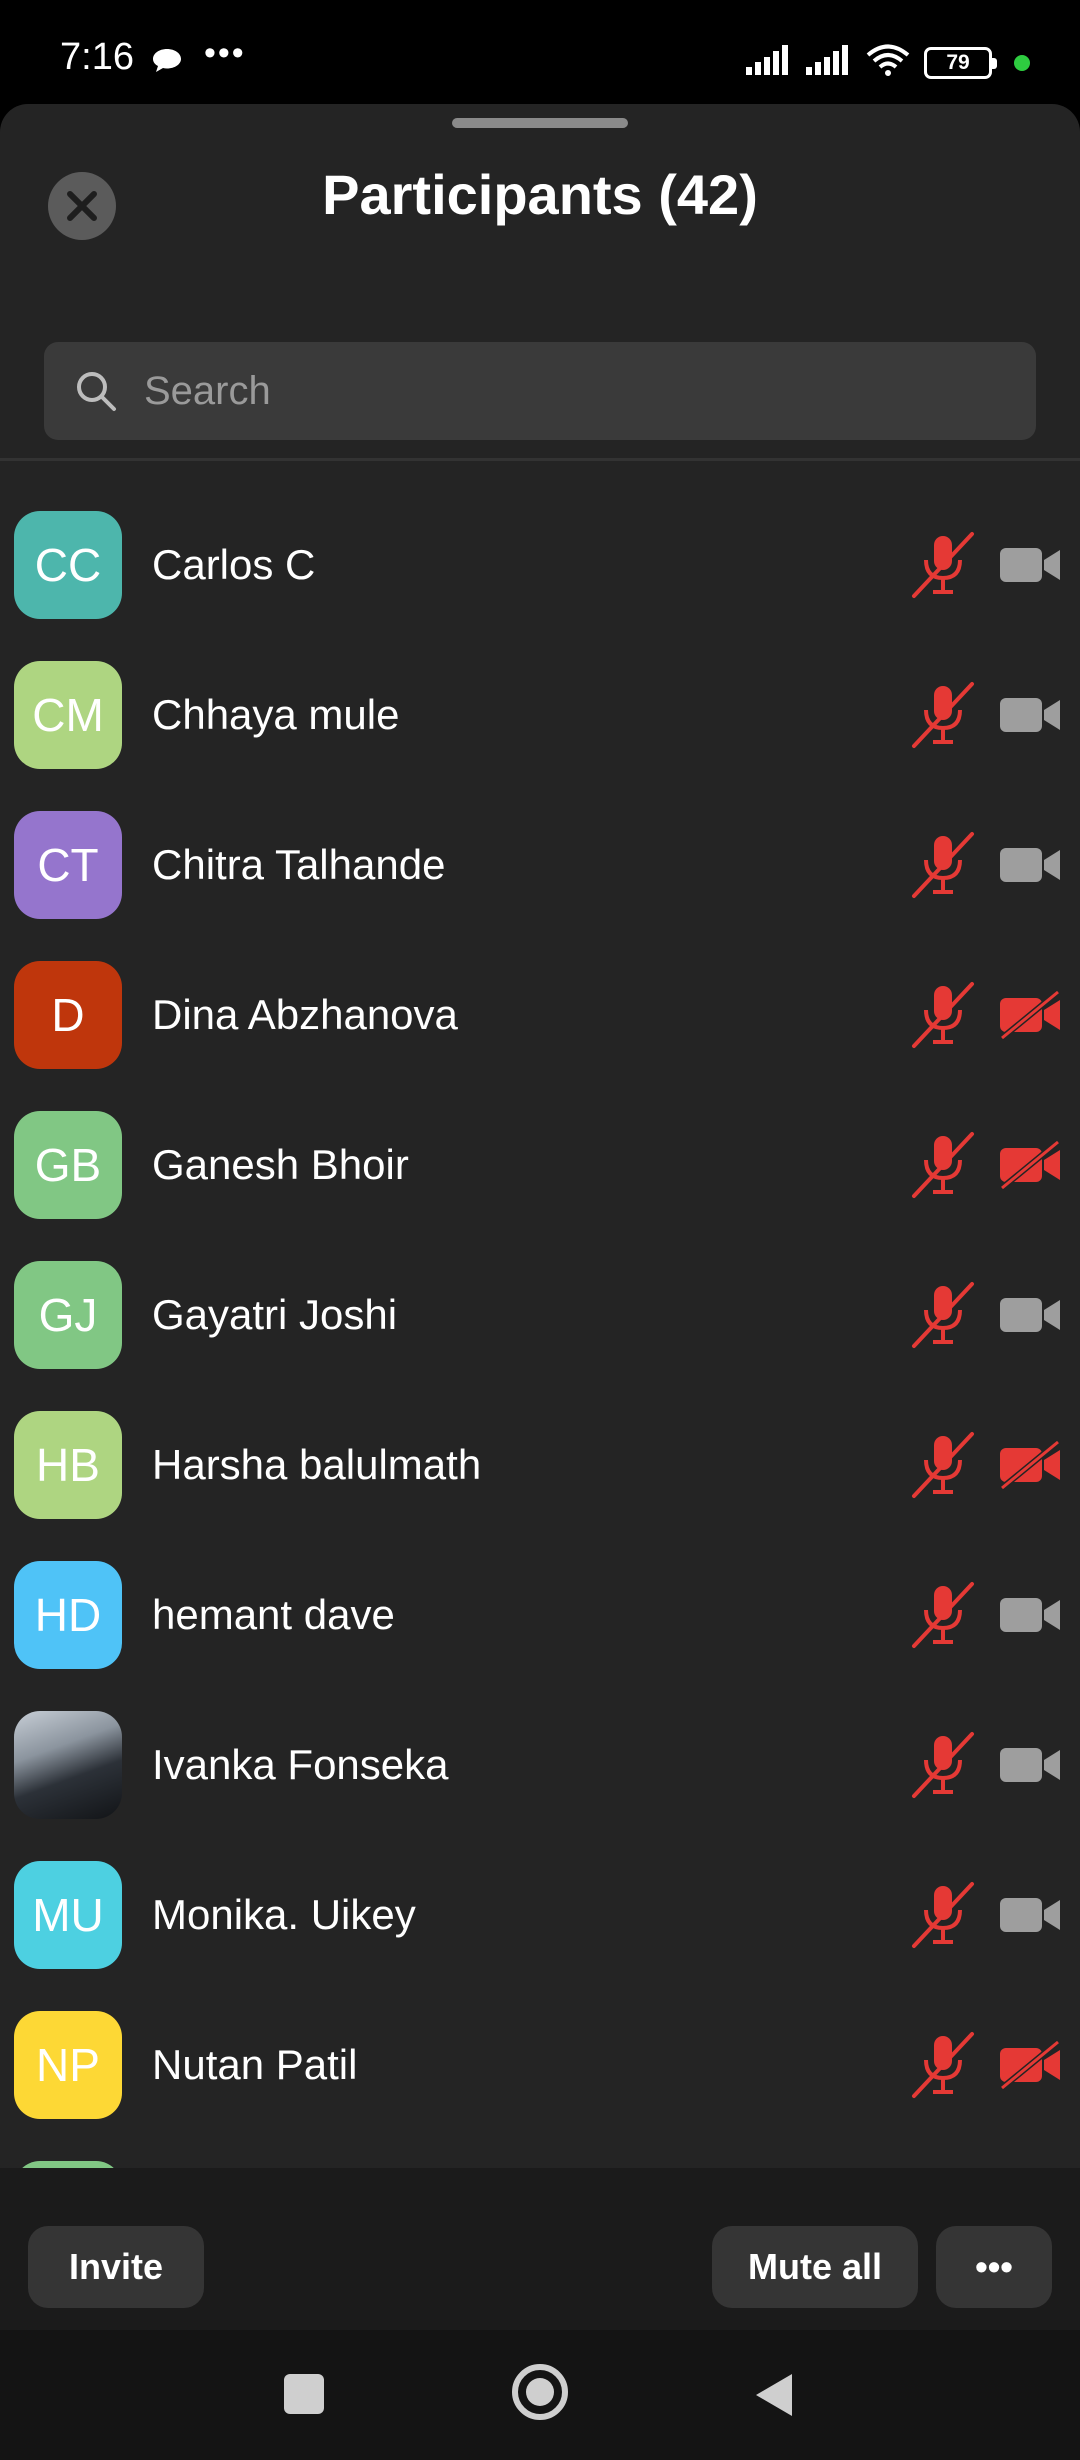  Describe the element at coordinates (815, 2267) in the screenshot. I see `mute-all-button: Mute all` at that location.